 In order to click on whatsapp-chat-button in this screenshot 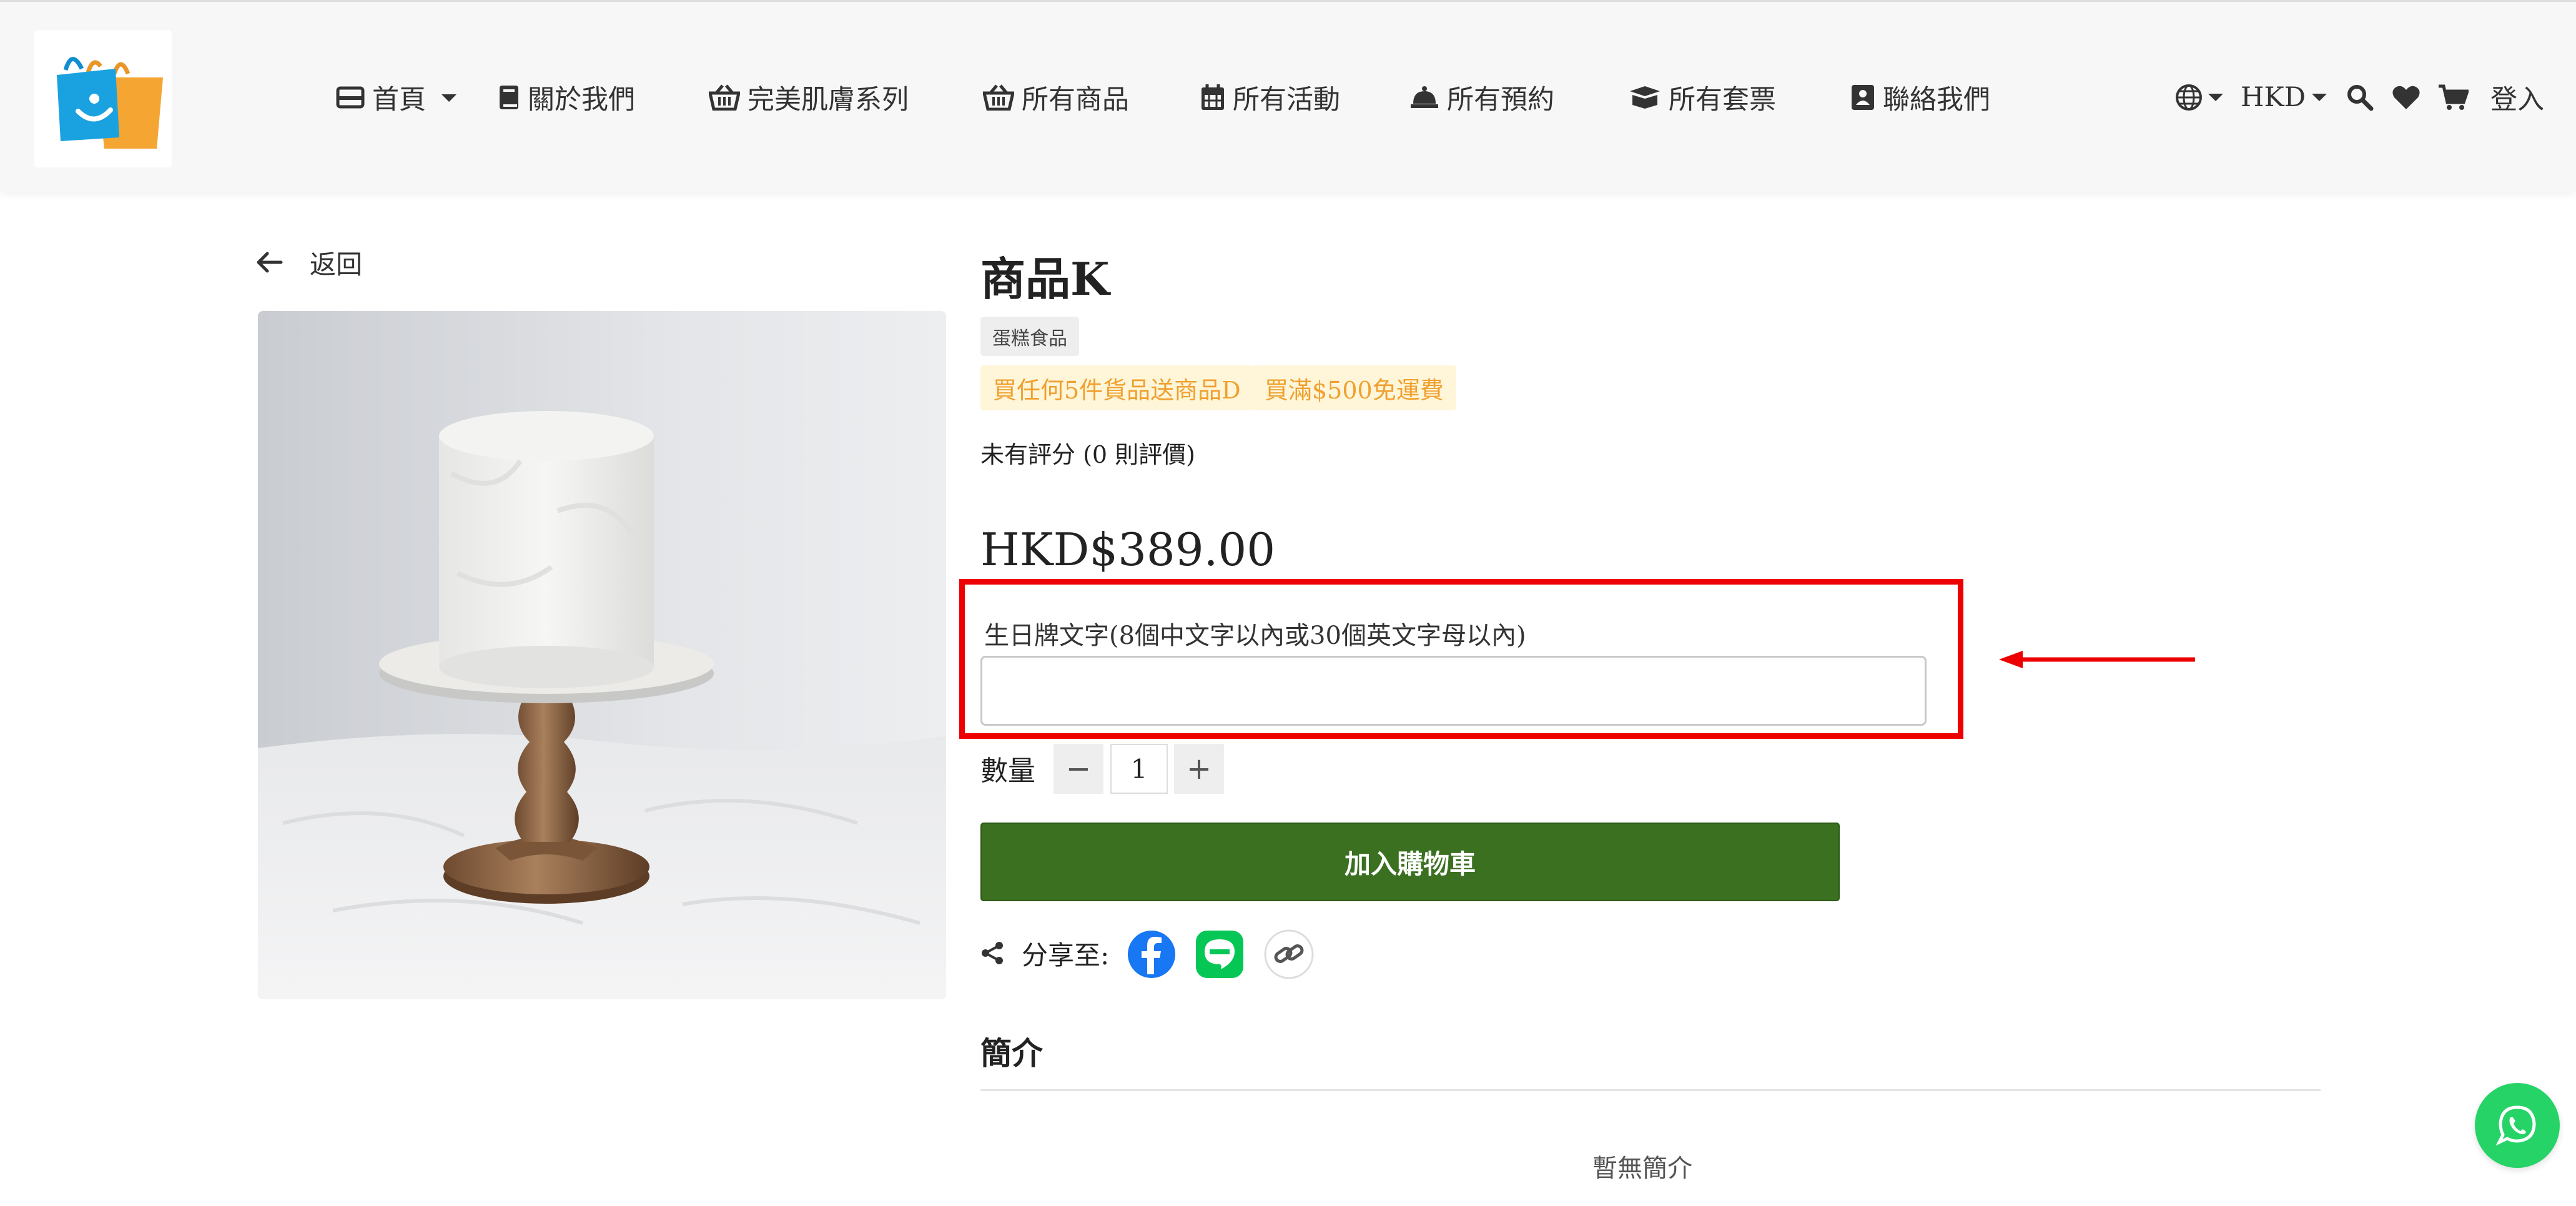, I will do `click(2518, 1125)`.